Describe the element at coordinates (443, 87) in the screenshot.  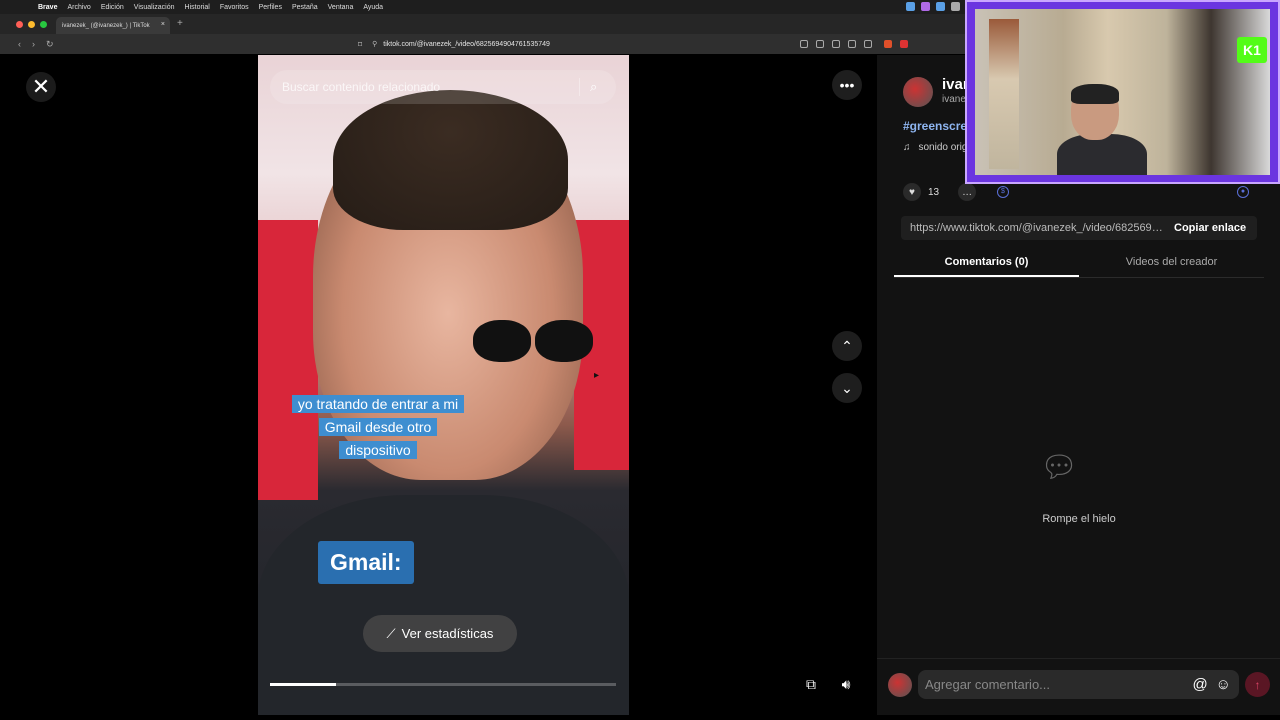
I see `related-search-input: Buscar contenido relacionado ⌕` at that location.